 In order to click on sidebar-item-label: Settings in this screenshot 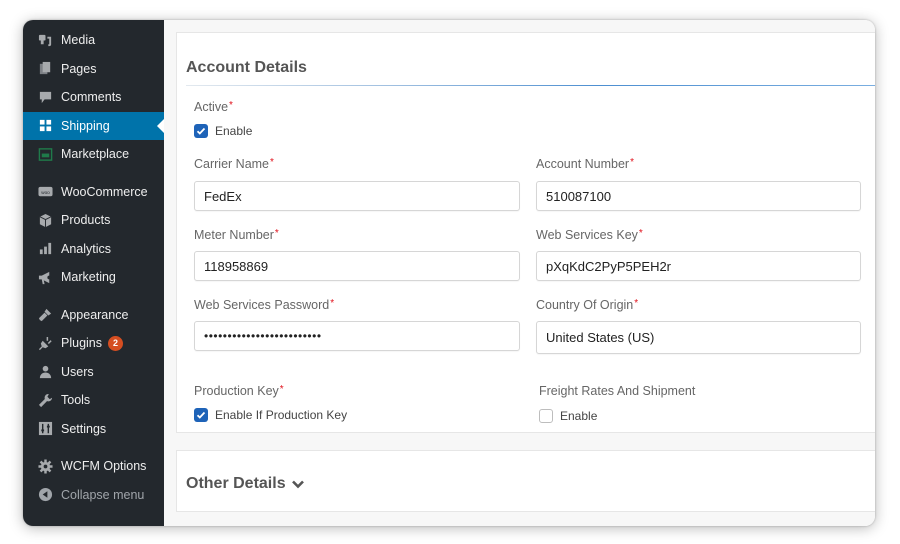, I will do `click(84, 428)`.